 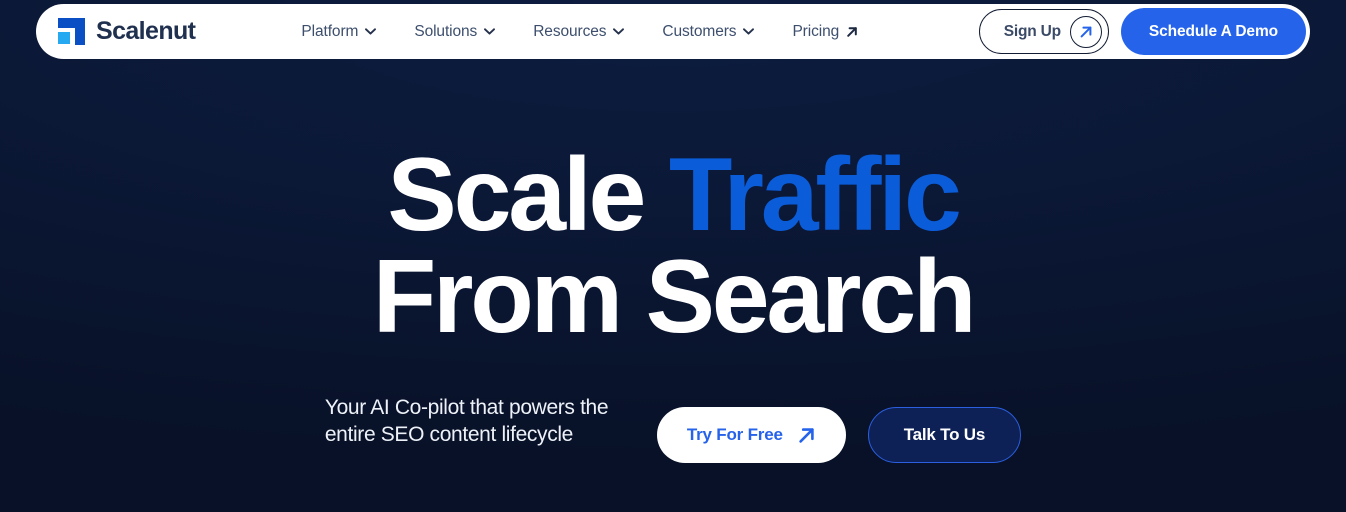 What do you see at coordinates (734, 434) in the screenshot?
I see `try-for-free-label: Try For Free` at bounding box center [734, 434].